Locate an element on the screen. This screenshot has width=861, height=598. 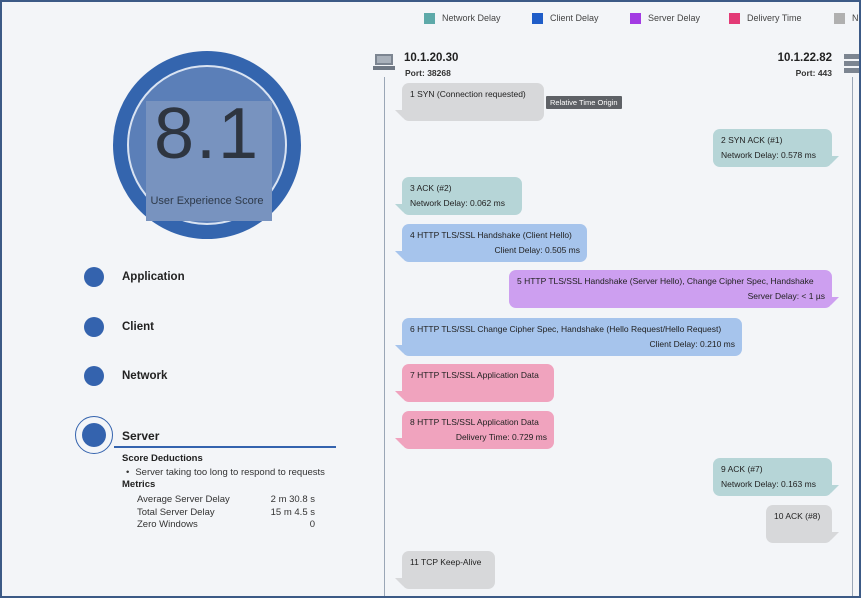
computer-icon is located at coordinates (384, 62).